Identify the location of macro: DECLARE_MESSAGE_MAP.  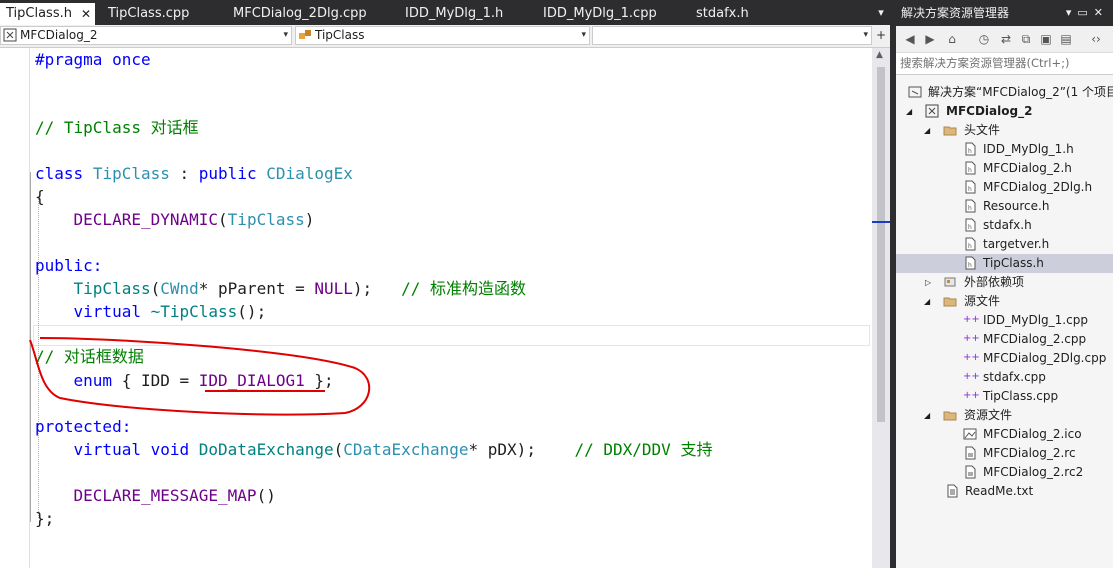
(165, 495).